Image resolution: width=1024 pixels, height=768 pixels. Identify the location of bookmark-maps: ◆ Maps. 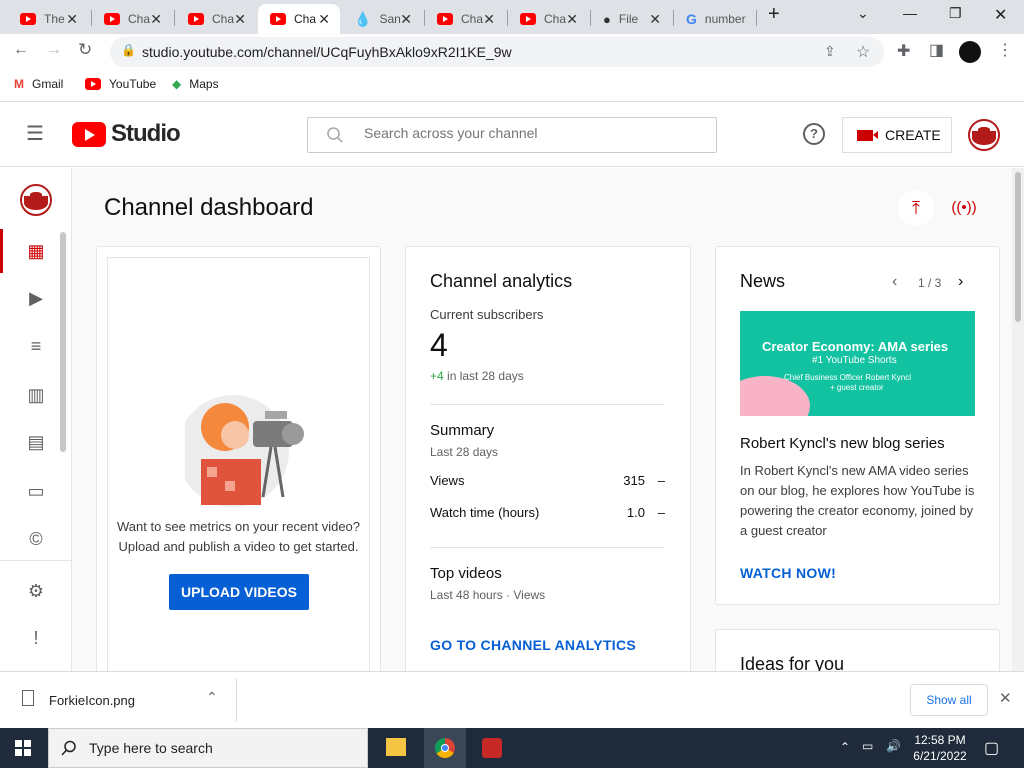
(195, 84).